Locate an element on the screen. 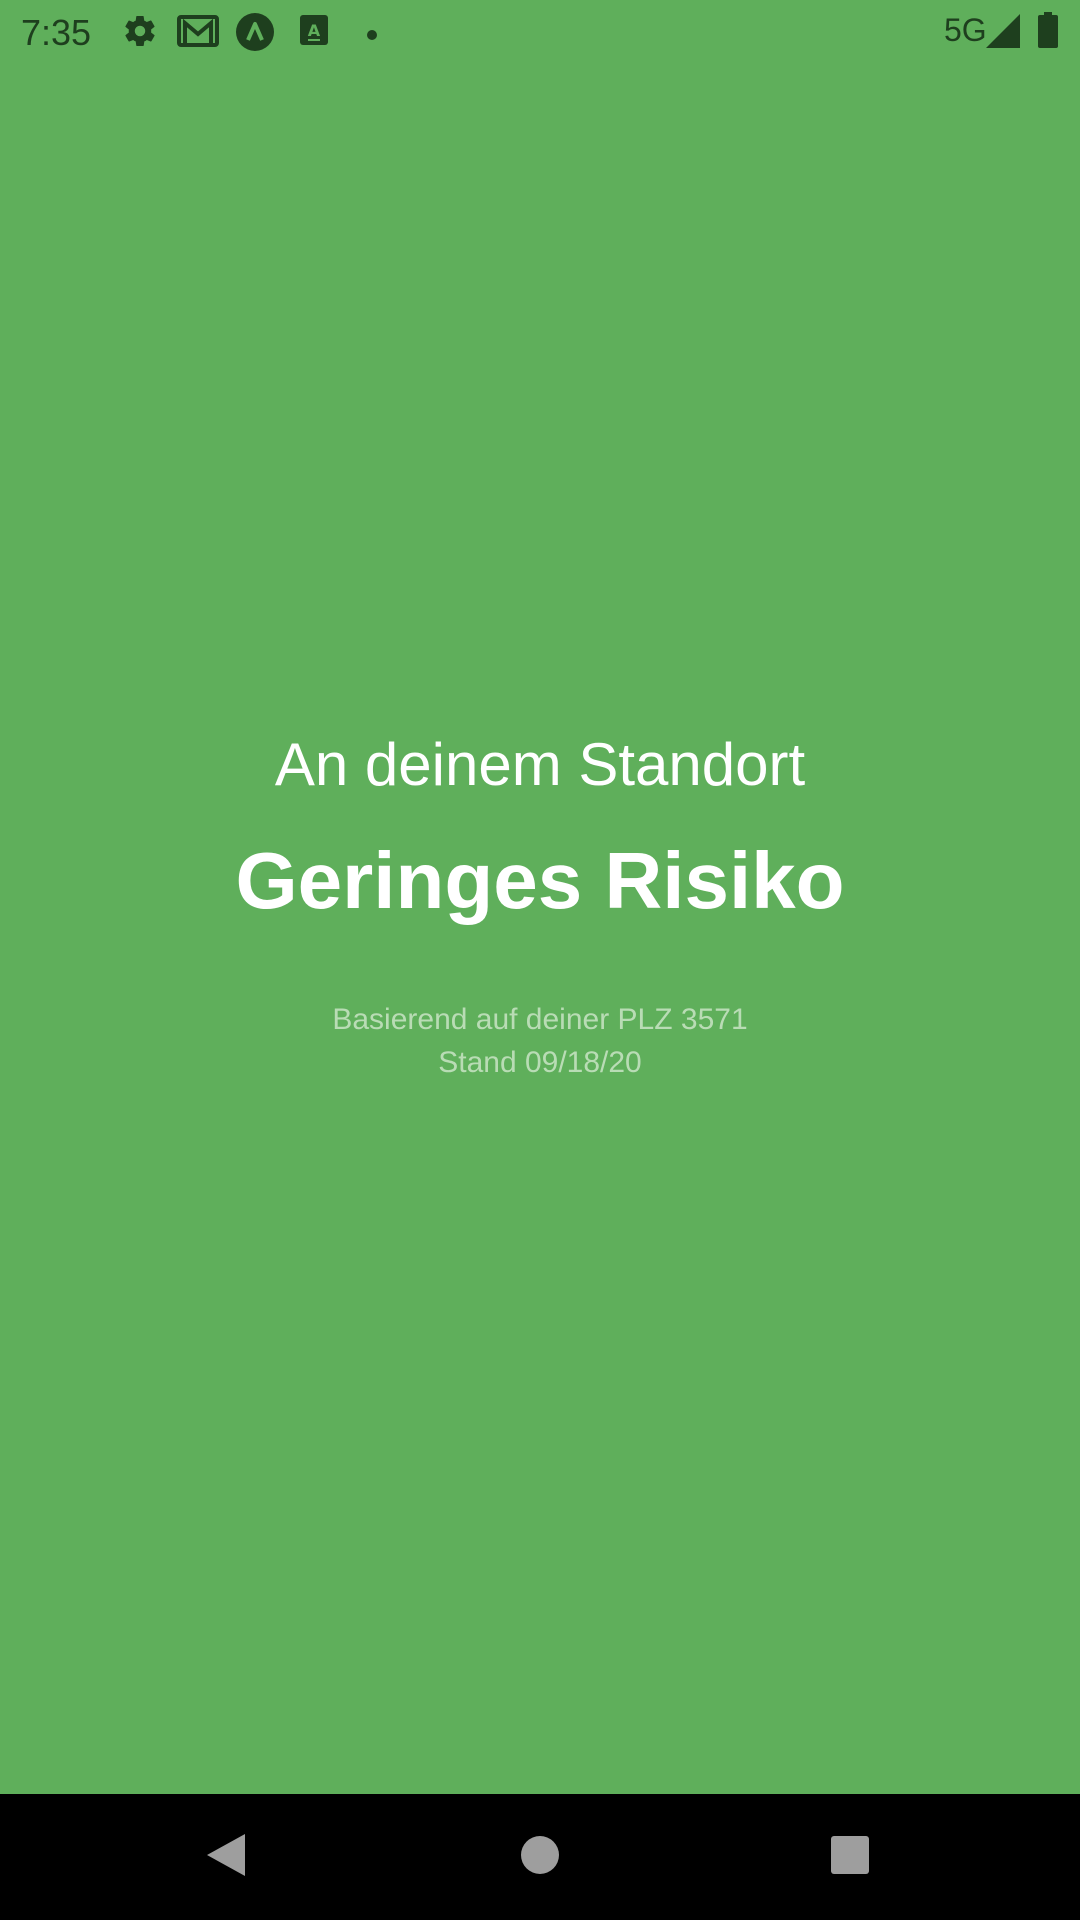 This screenshot has width=1080, height=1920. location-label: An deinem Standort is located at coordinates (540, 764).